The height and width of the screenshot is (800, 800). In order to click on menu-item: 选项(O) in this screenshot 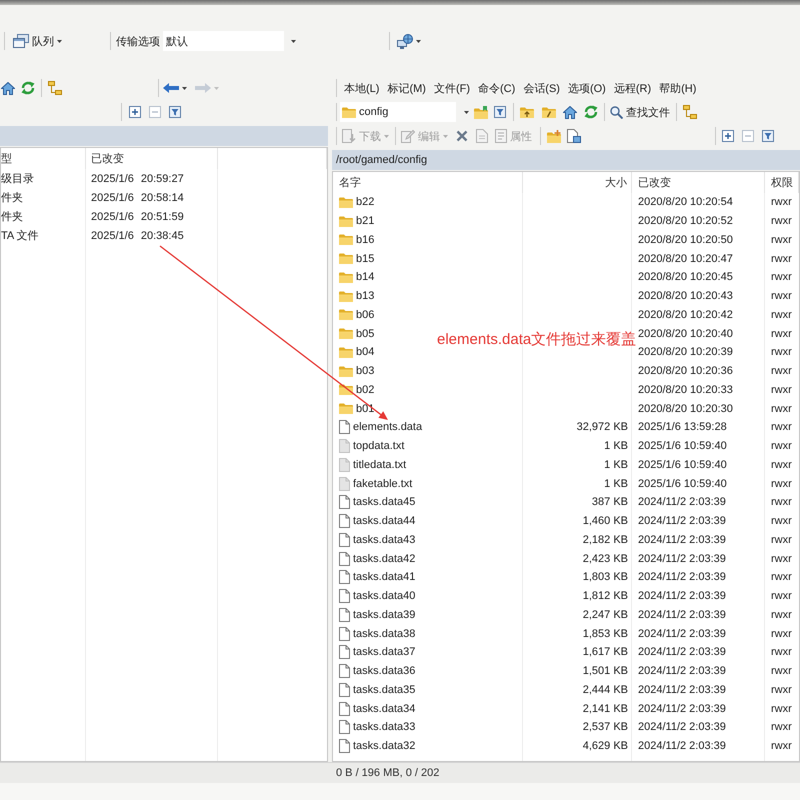, I will do `click(586, 88)`.